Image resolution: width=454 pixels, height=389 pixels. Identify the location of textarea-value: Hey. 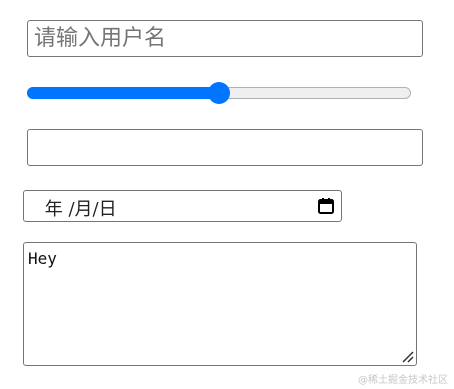
(220, 259).